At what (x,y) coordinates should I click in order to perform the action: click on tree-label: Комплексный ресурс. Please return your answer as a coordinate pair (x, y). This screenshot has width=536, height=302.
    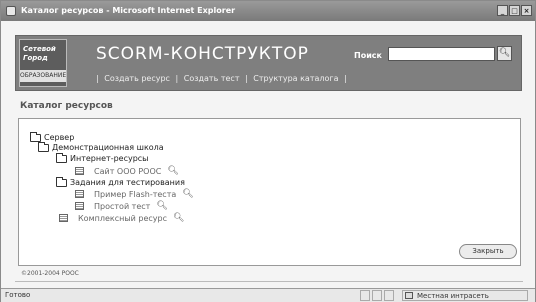
    Looking at the image, I should click on (123, 218).